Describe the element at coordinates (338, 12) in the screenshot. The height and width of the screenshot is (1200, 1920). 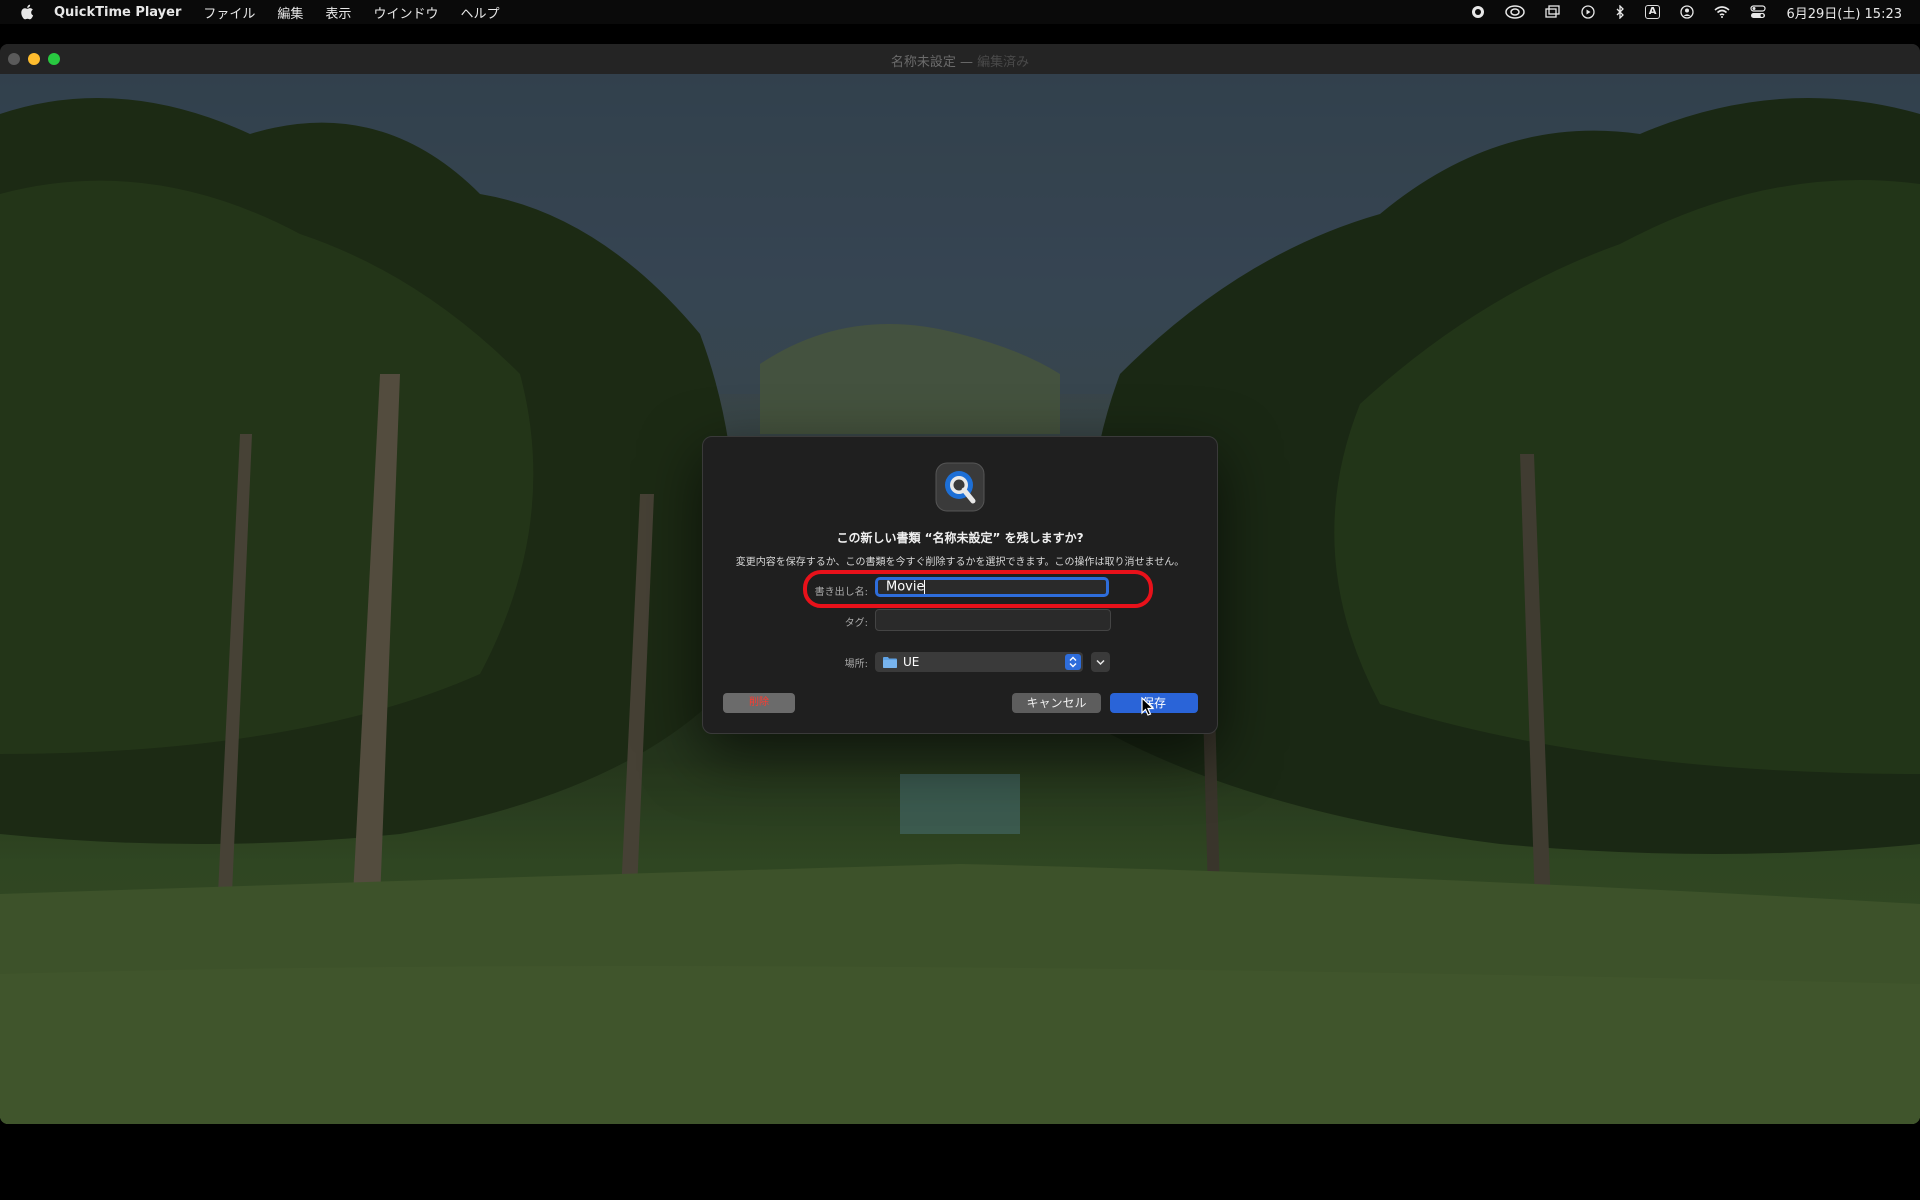
I see `menu-view: 表示` at that location.